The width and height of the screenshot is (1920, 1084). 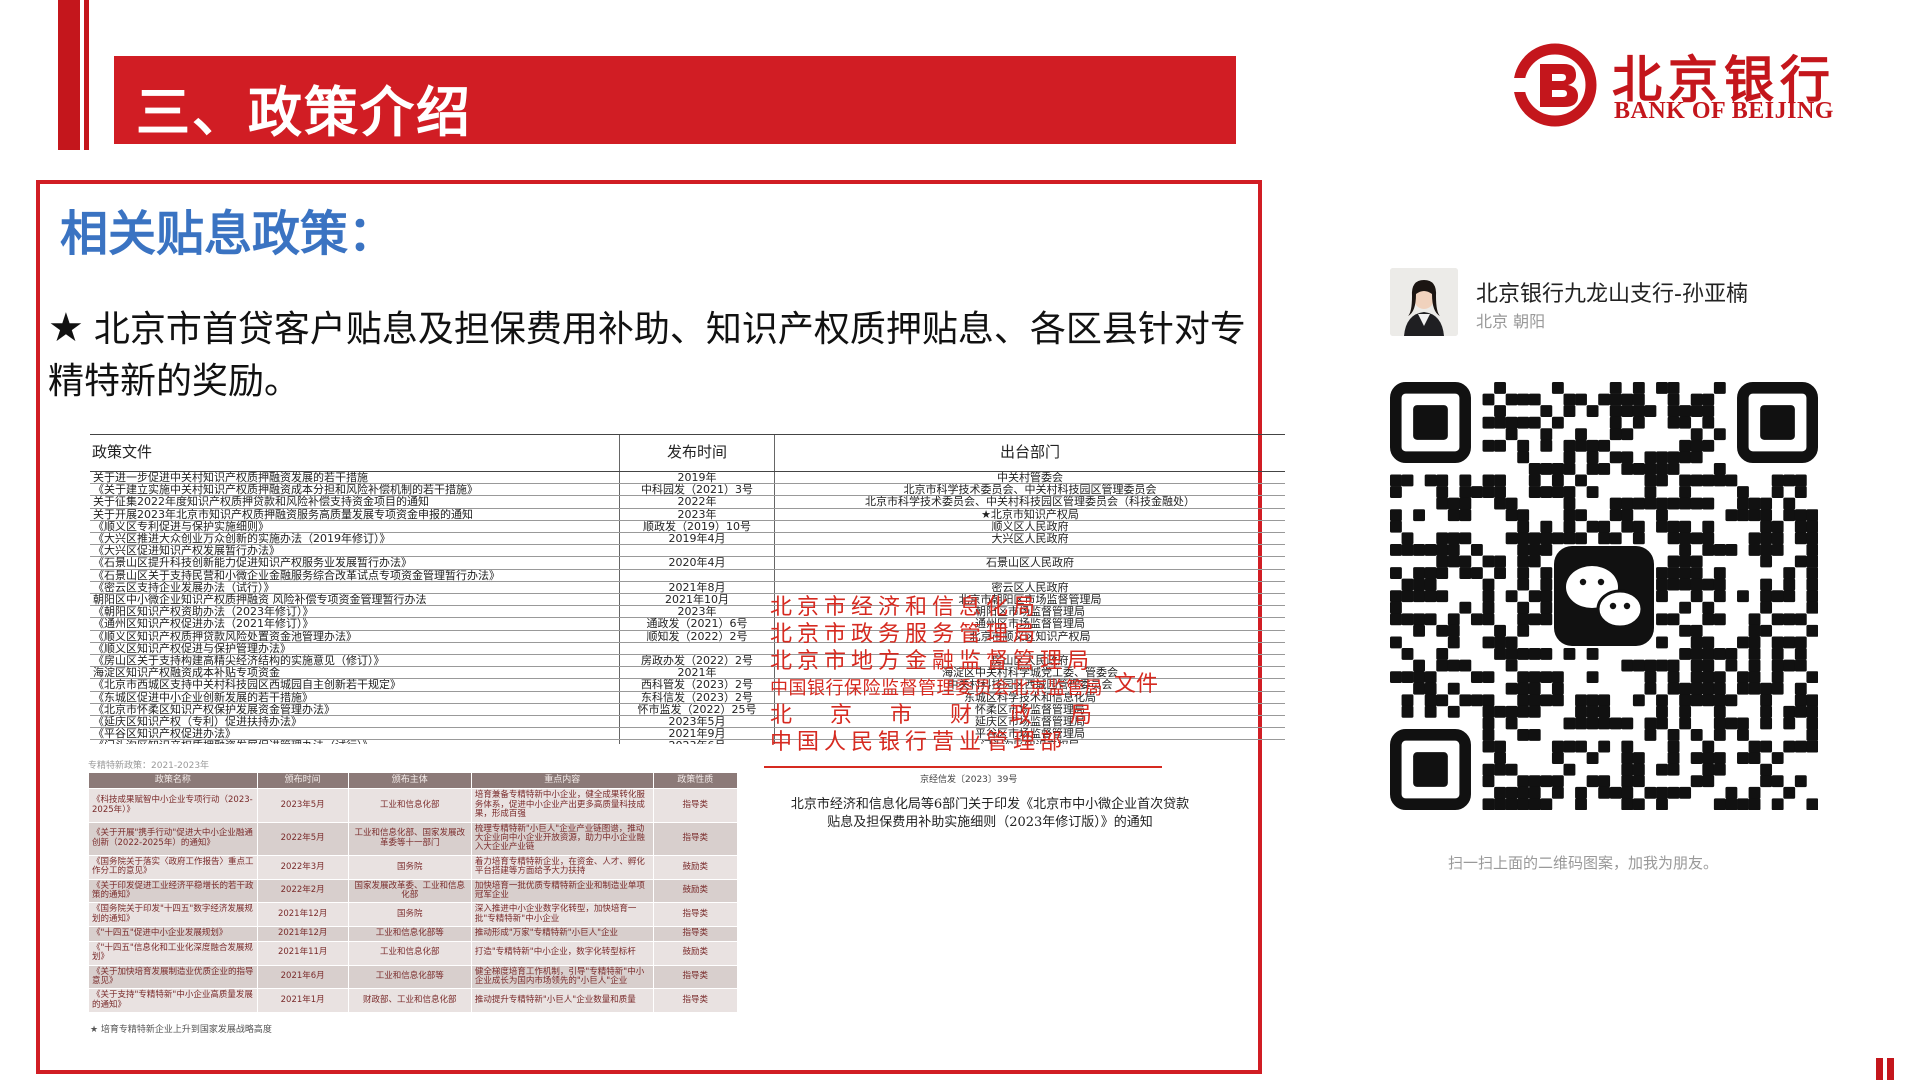 I want to click on policy-file-cell: 《平谷区知识产权促进办法》, so click(x=355, y=734).